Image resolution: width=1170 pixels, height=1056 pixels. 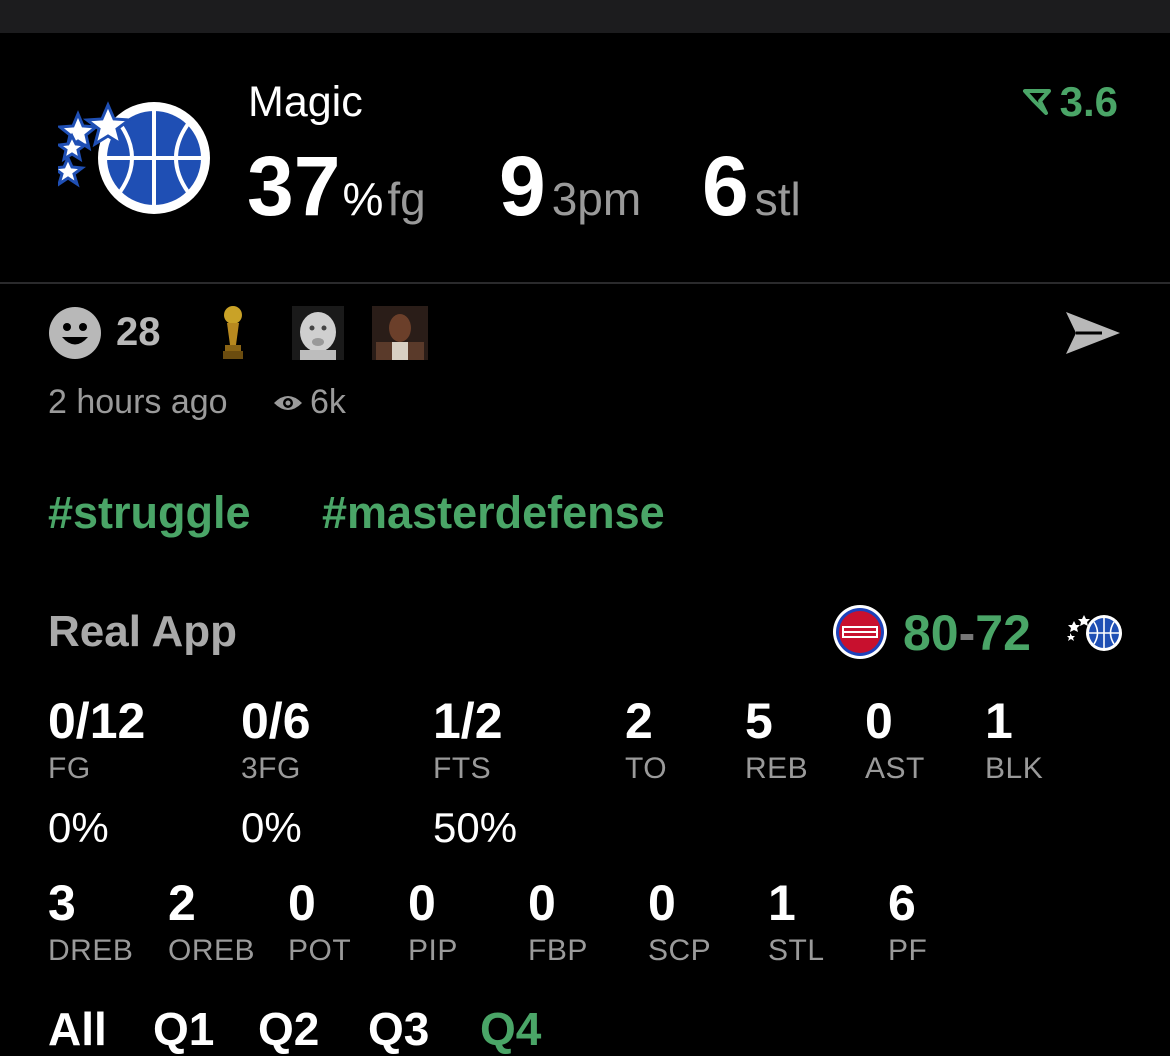 I want to click on stat-3fg: 0/6 3FG, so click(x=276, y=740).